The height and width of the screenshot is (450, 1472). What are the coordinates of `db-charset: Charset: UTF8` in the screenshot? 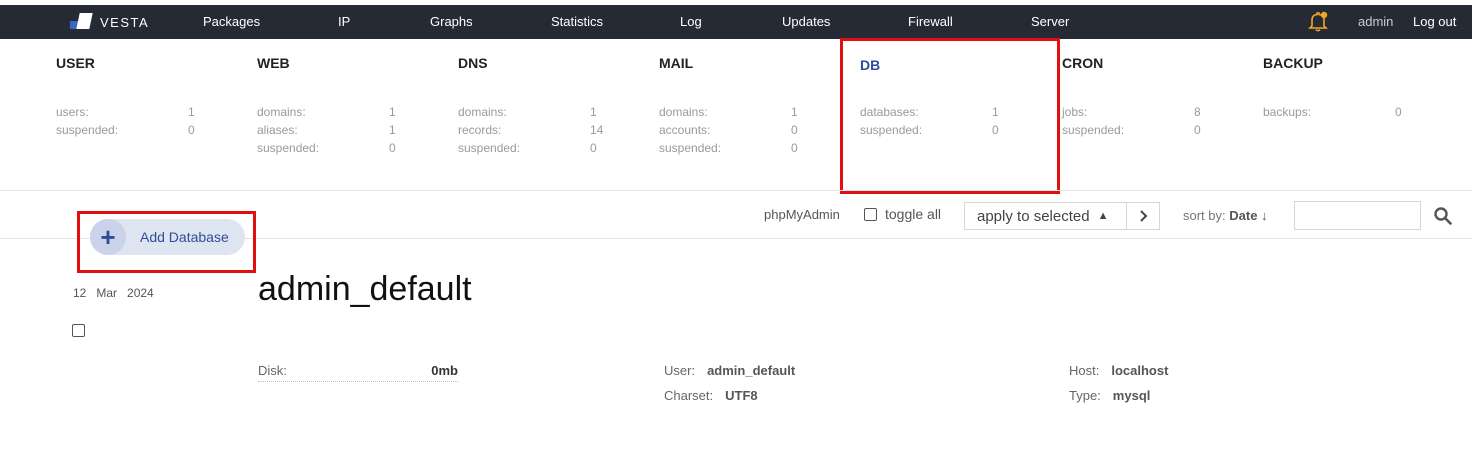 It's located at (711, 395).